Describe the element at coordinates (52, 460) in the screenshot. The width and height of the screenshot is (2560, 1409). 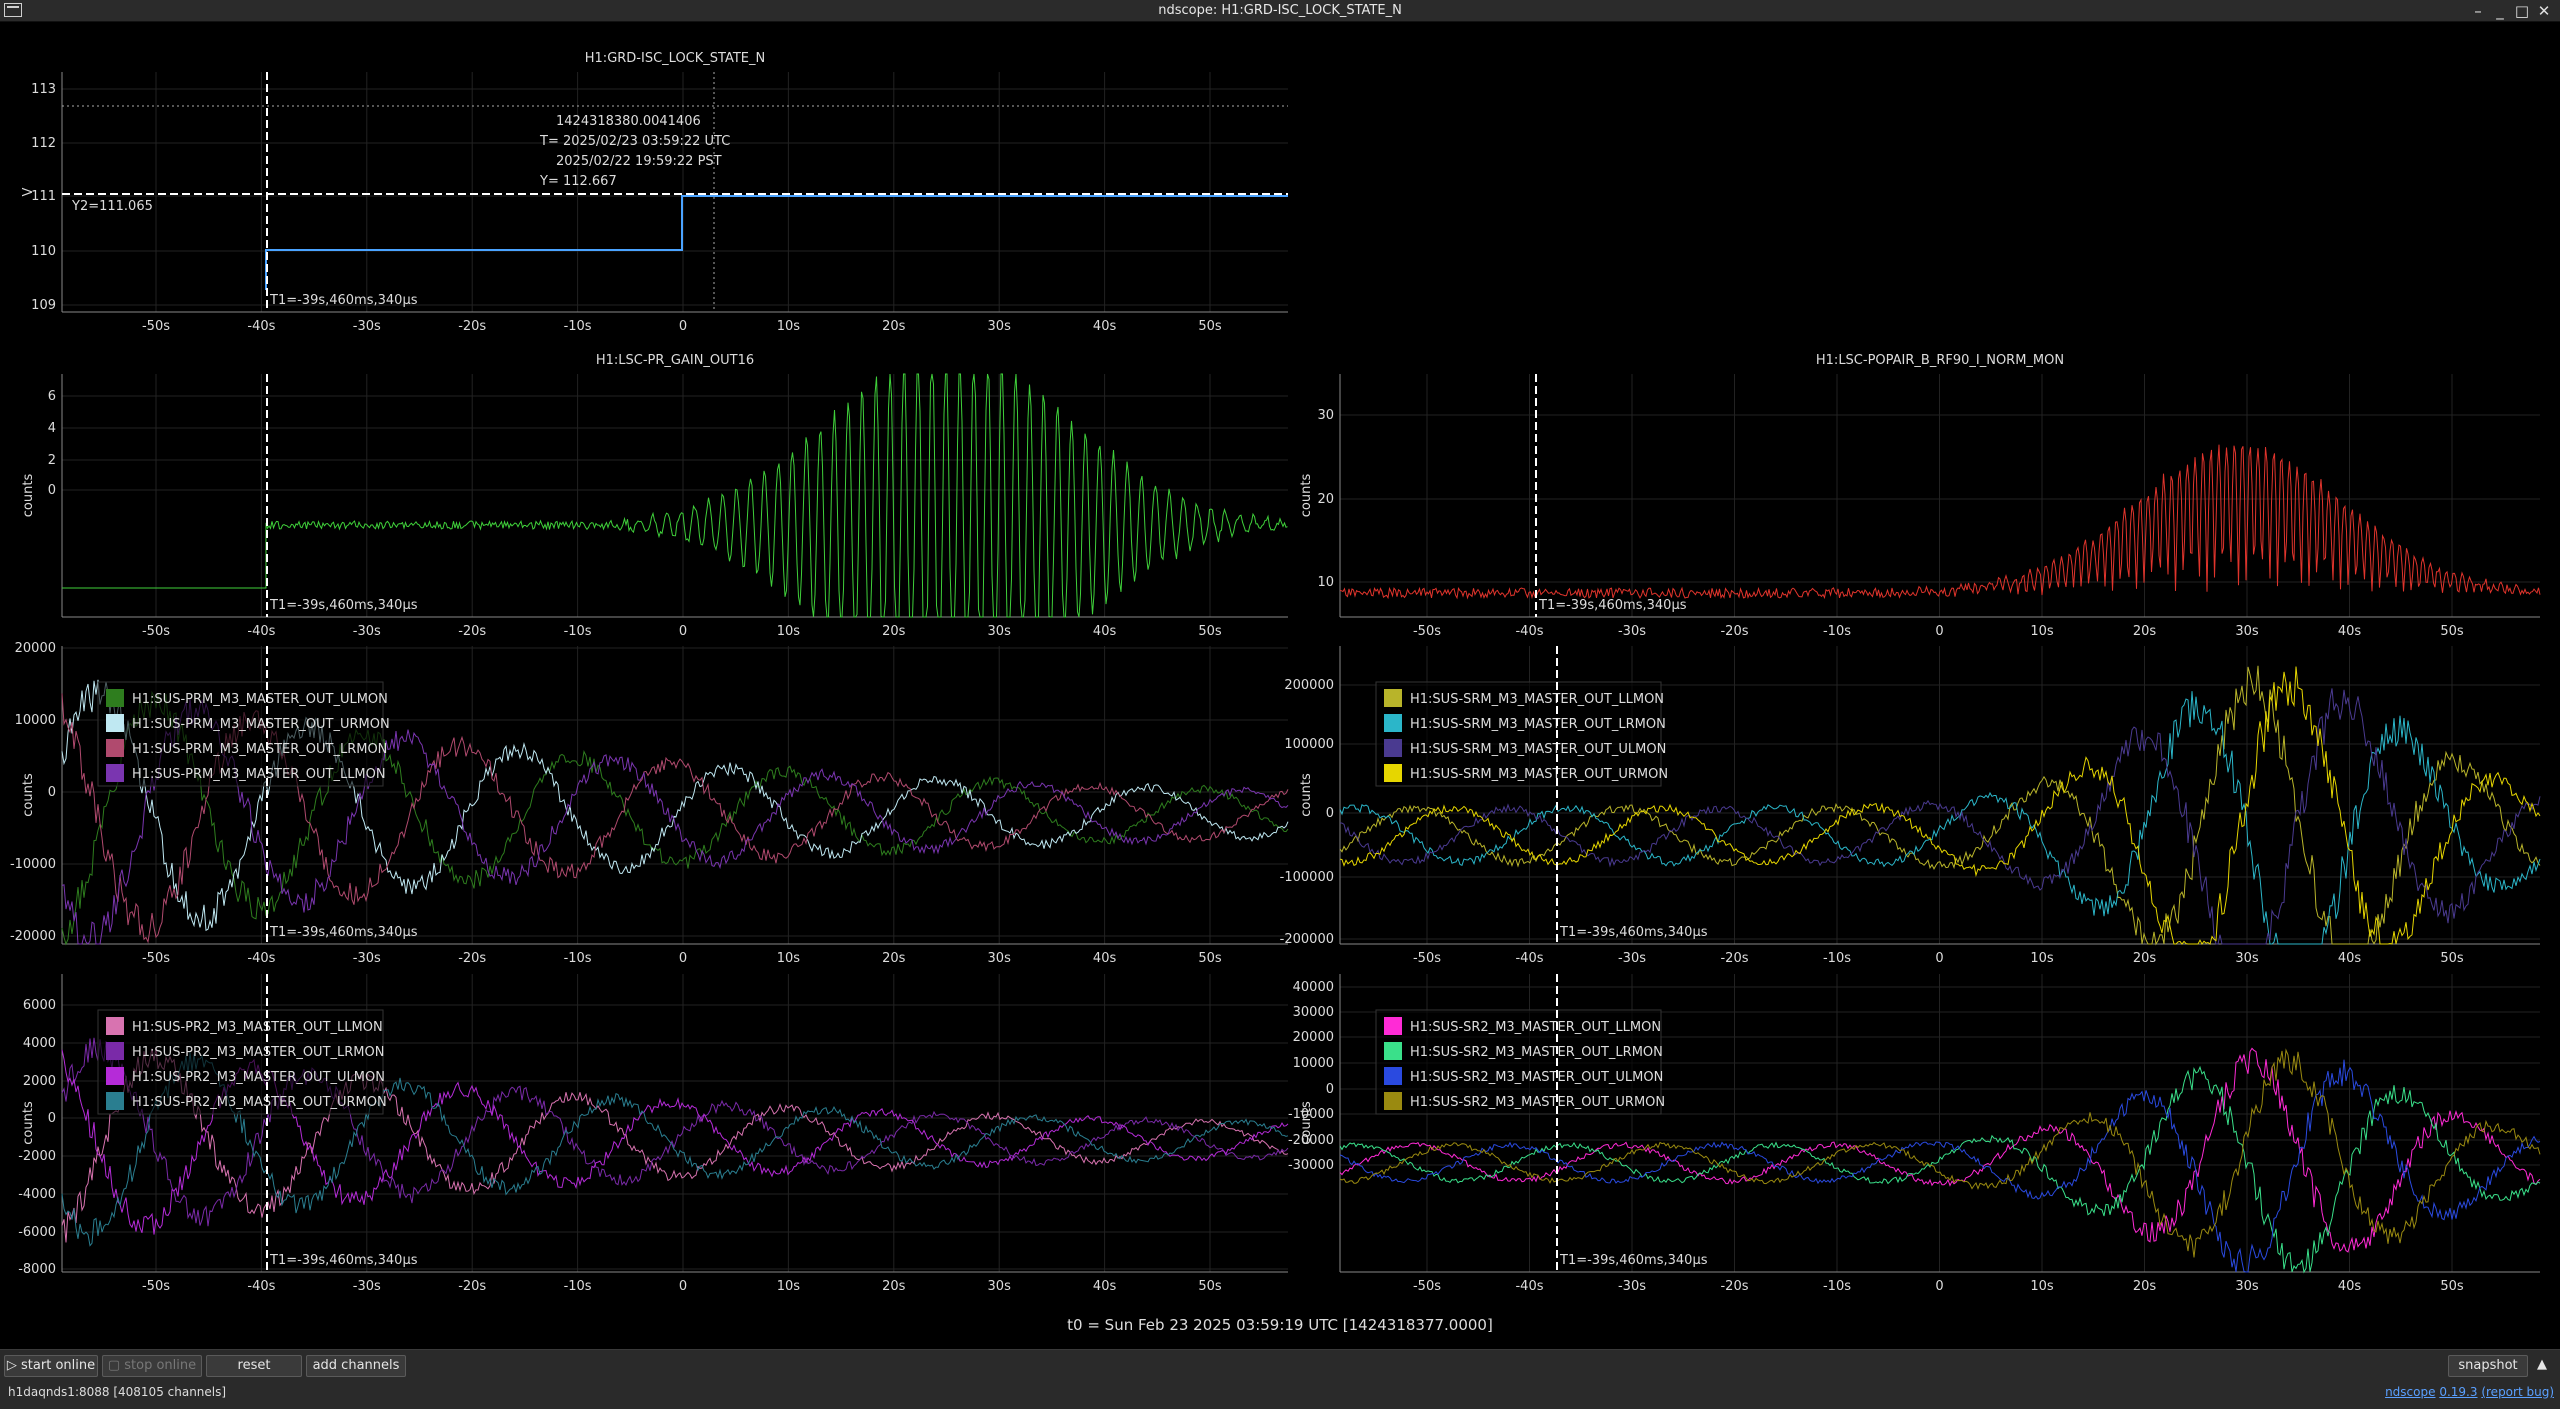
I see `y-tick-label: 2` at that location.